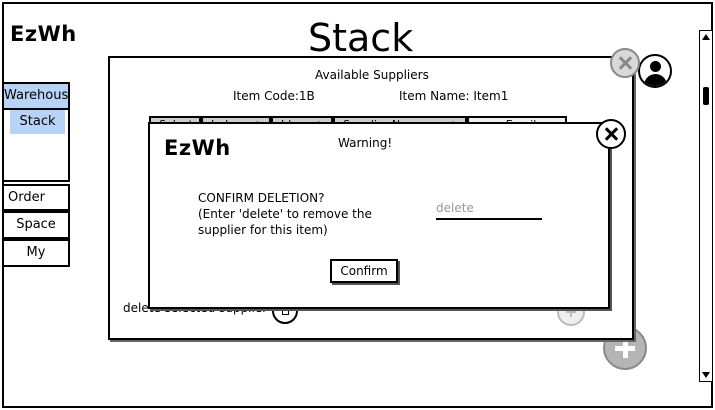  I want to click on sidebar-item-order: Order, so click(36, 197).